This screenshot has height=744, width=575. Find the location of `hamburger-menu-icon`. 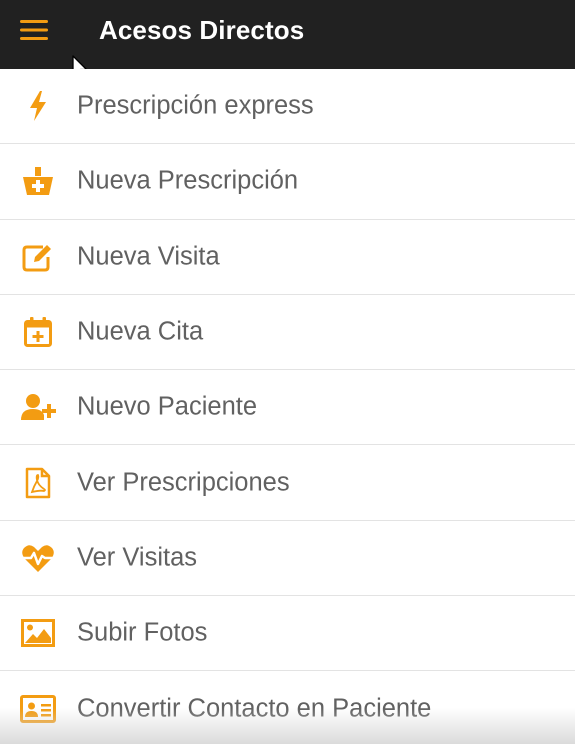

hamburger-menu-icon is located at coordinates (34, 30).